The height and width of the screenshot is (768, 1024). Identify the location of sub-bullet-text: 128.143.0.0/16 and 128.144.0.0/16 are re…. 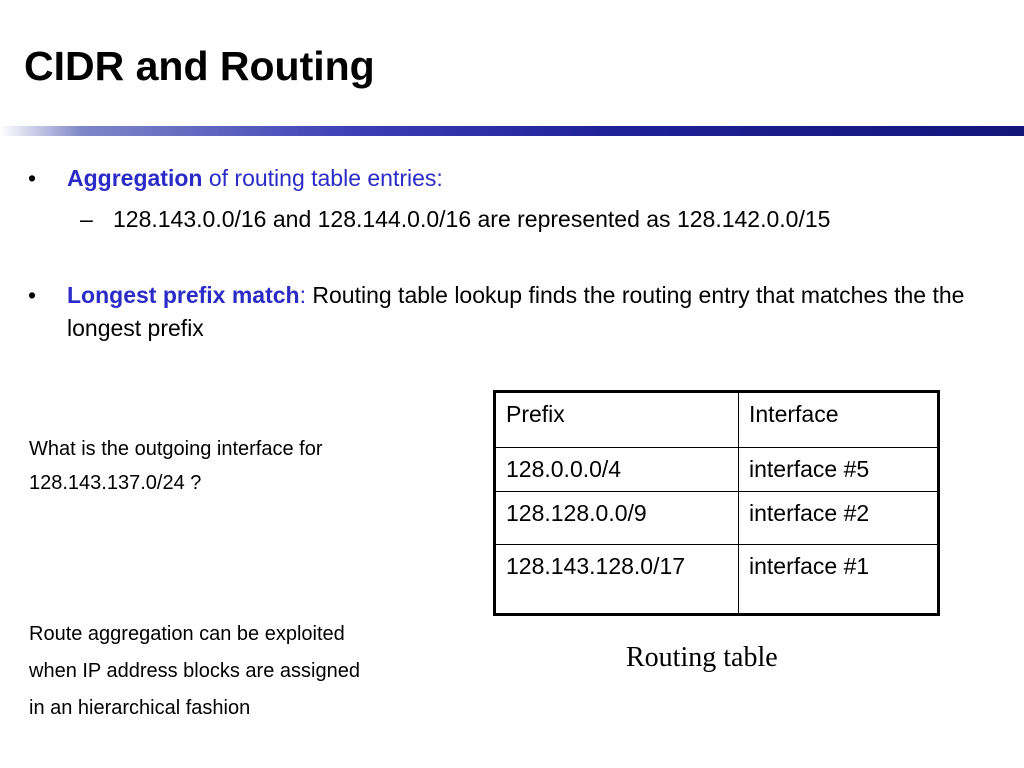
(472, 219).